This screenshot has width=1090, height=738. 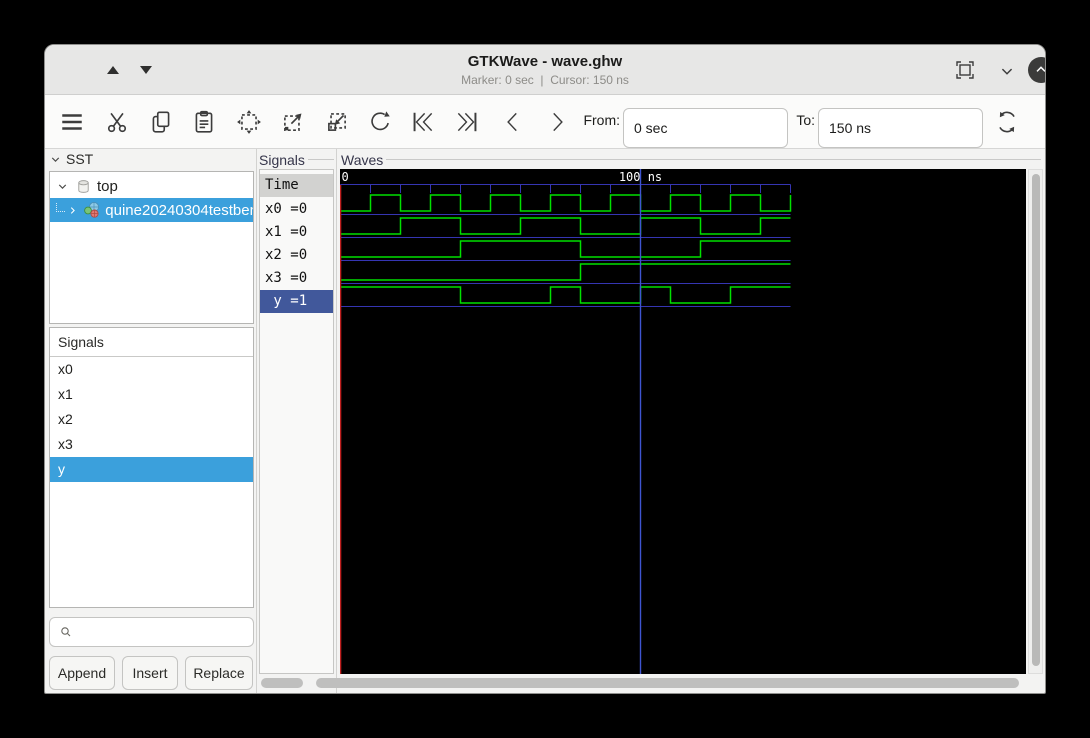 I want to click on signal-list-item-y: y, so click(x=151, y=469).